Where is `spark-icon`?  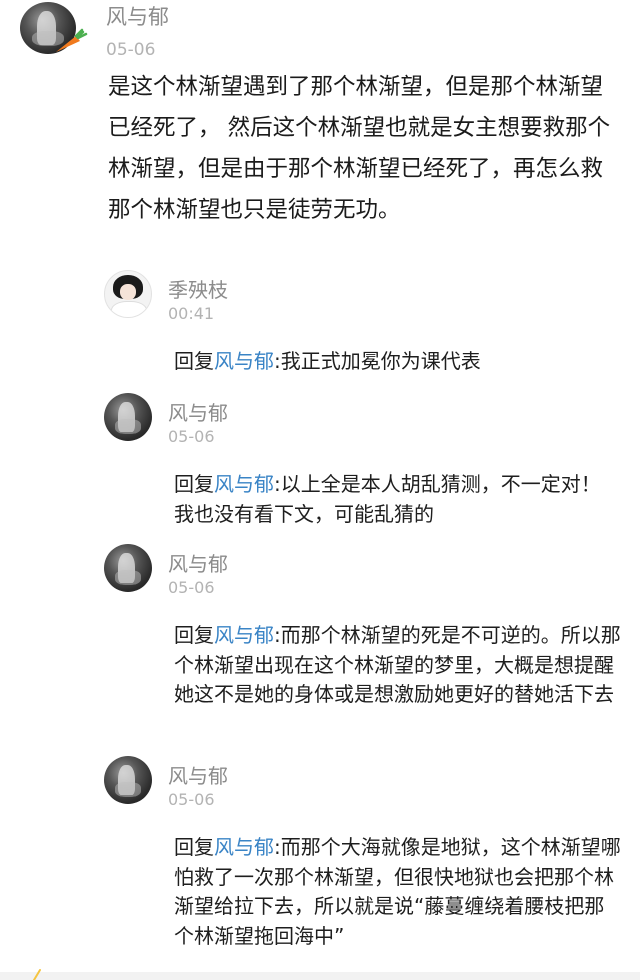
spark-icon is located at coordinates (37, 974).